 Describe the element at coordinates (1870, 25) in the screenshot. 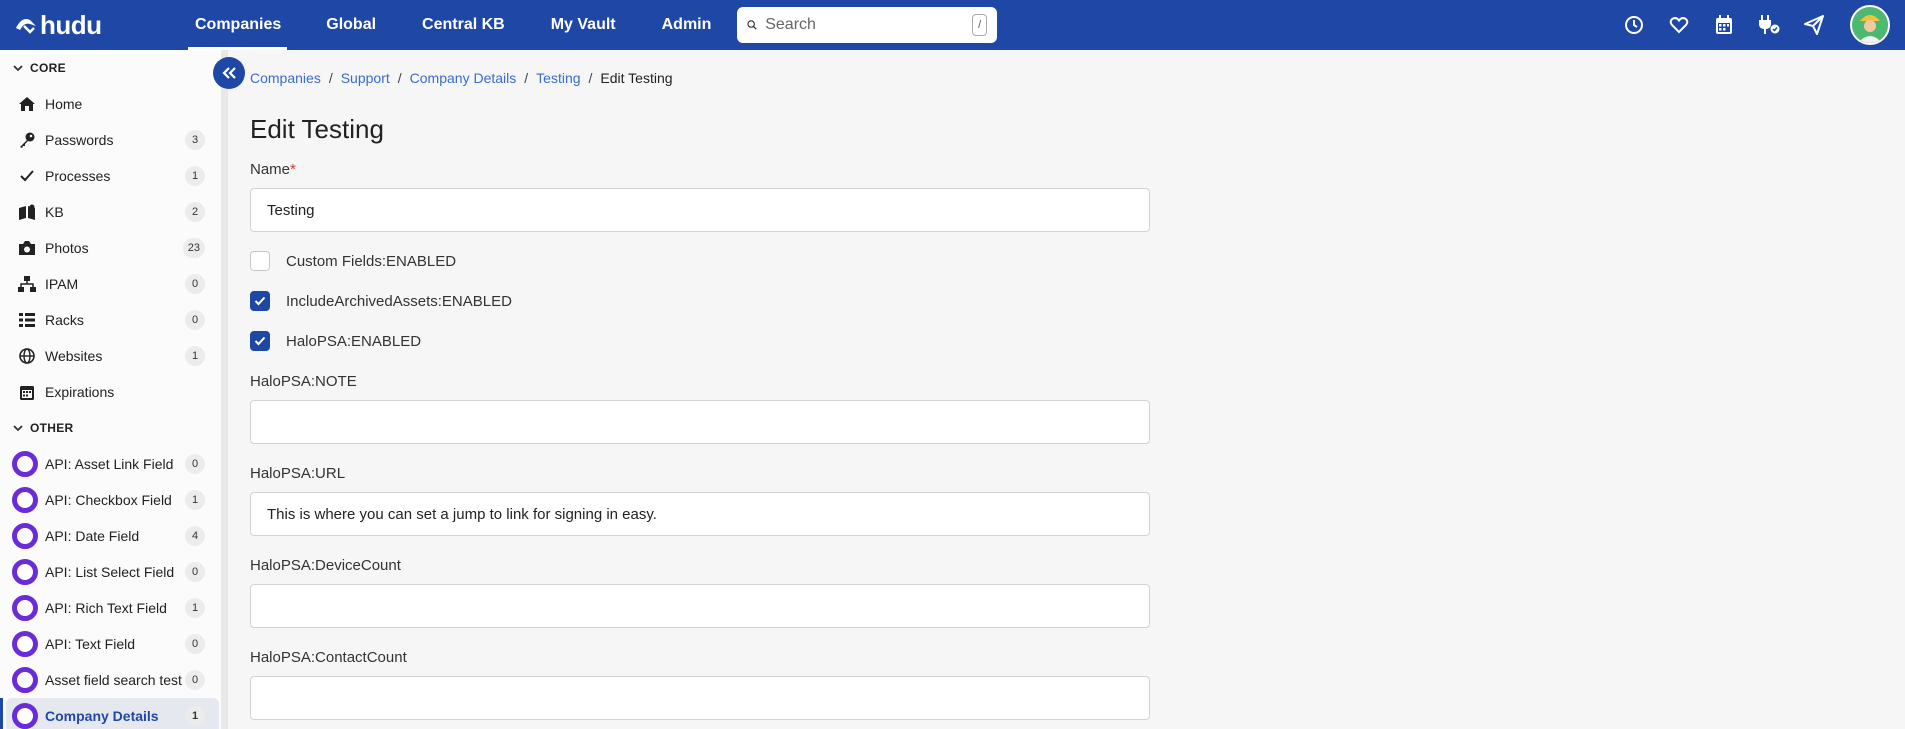

I see `avatar` at that location.